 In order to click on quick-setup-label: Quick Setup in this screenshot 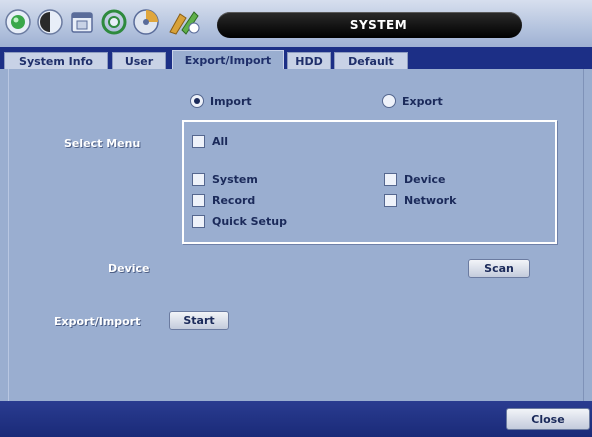, I will do `click(249, 221)`.